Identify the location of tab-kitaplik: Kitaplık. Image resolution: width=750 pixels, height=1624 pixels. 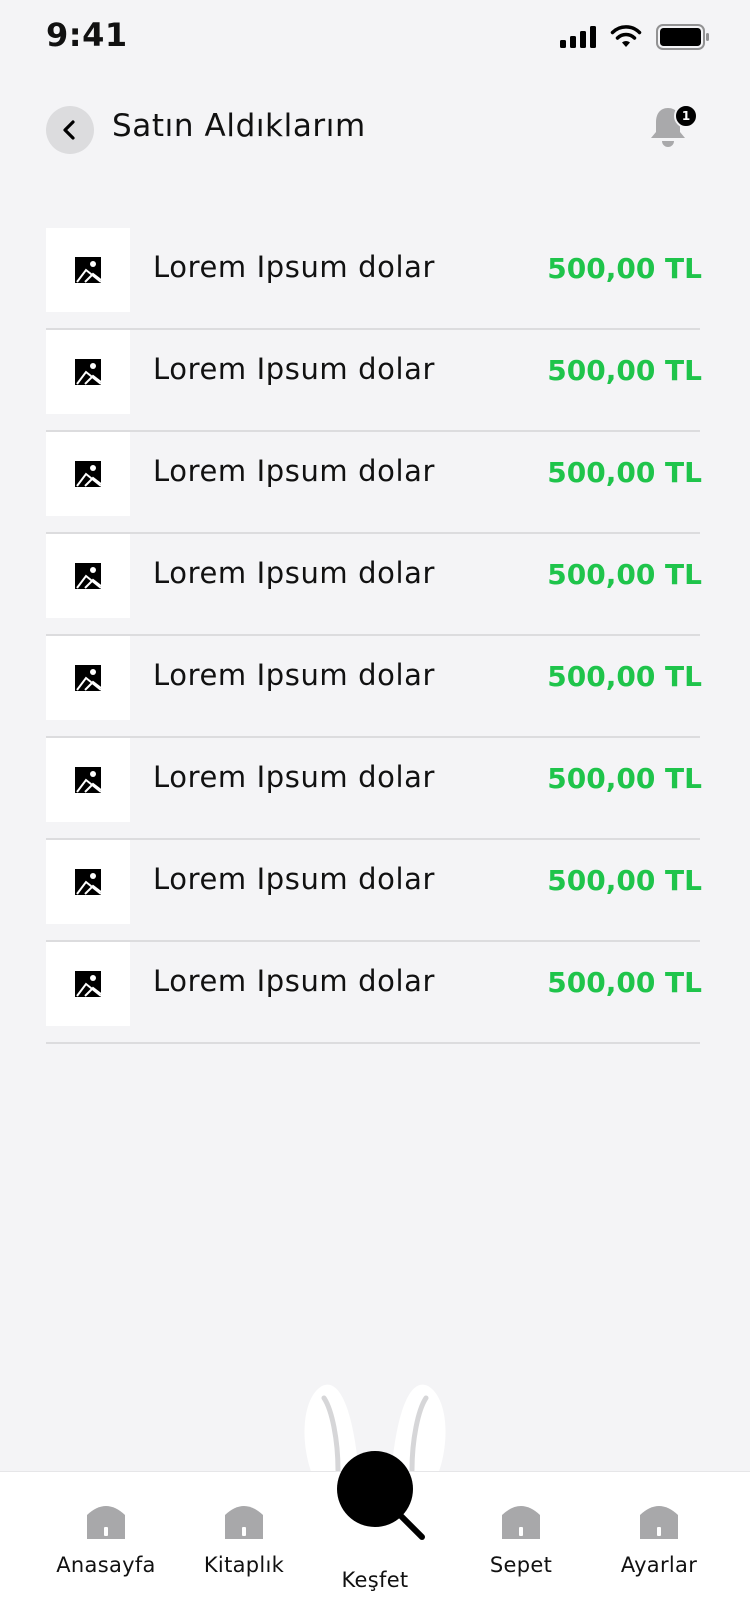
(244, 1556).